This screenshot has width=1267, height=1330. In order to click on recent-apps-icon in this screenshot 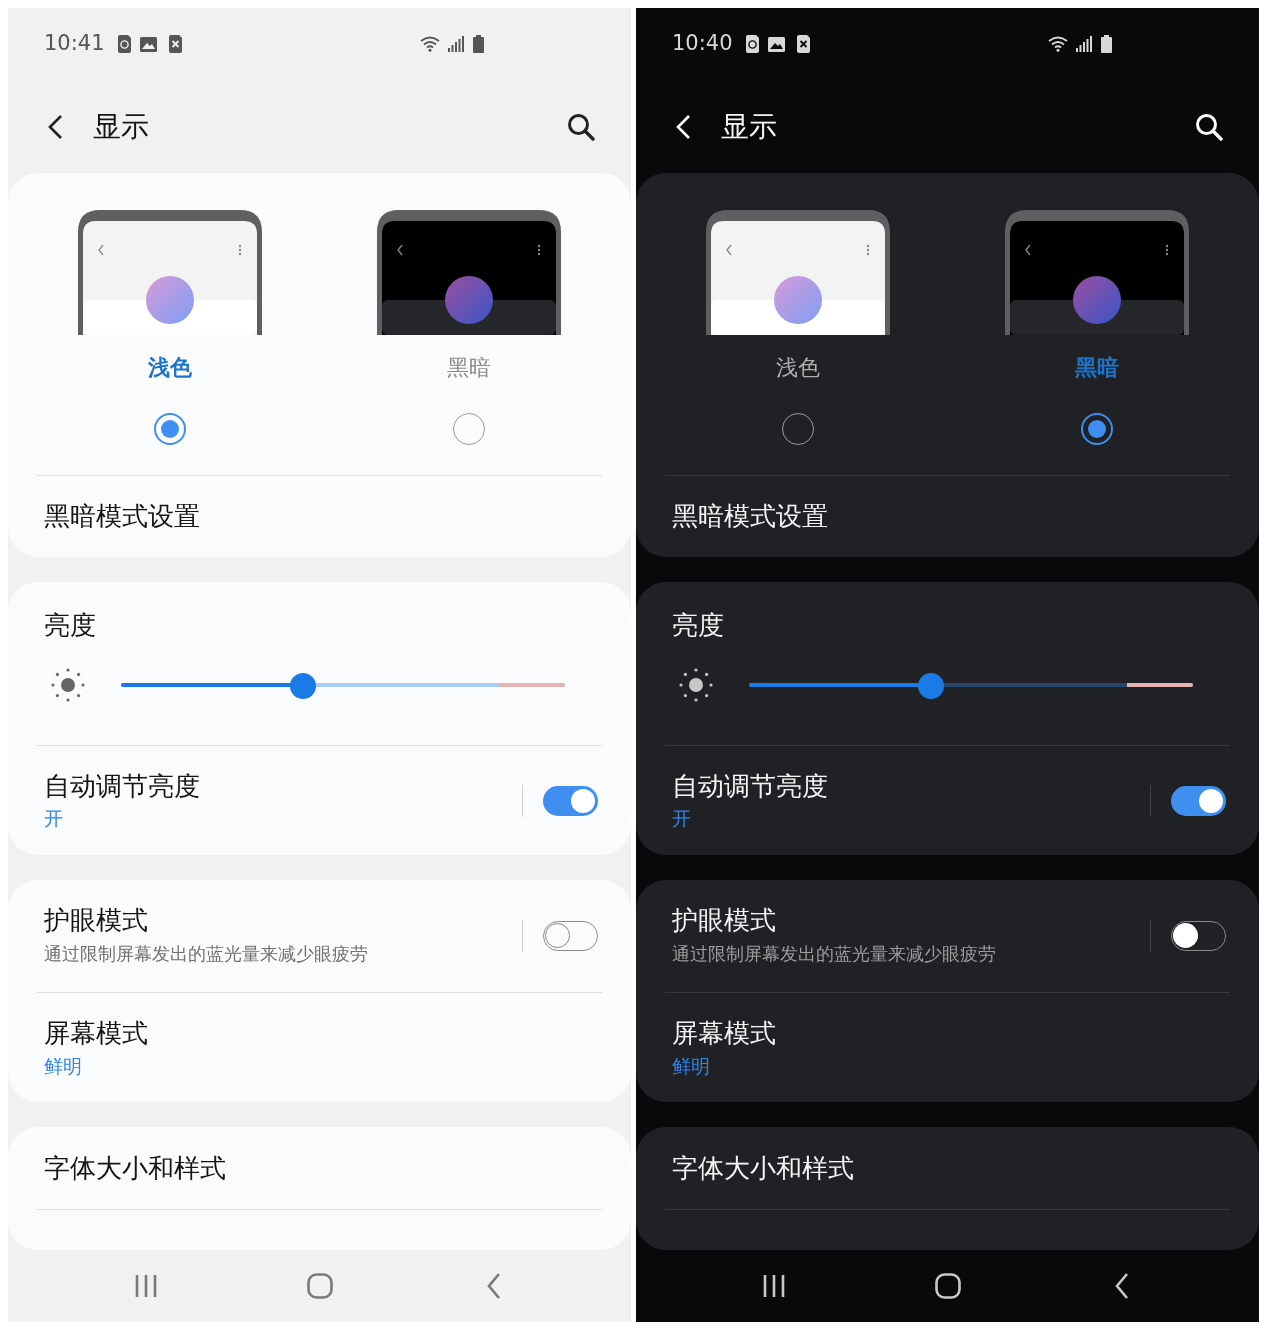, I will do `click(773, 1286)`.